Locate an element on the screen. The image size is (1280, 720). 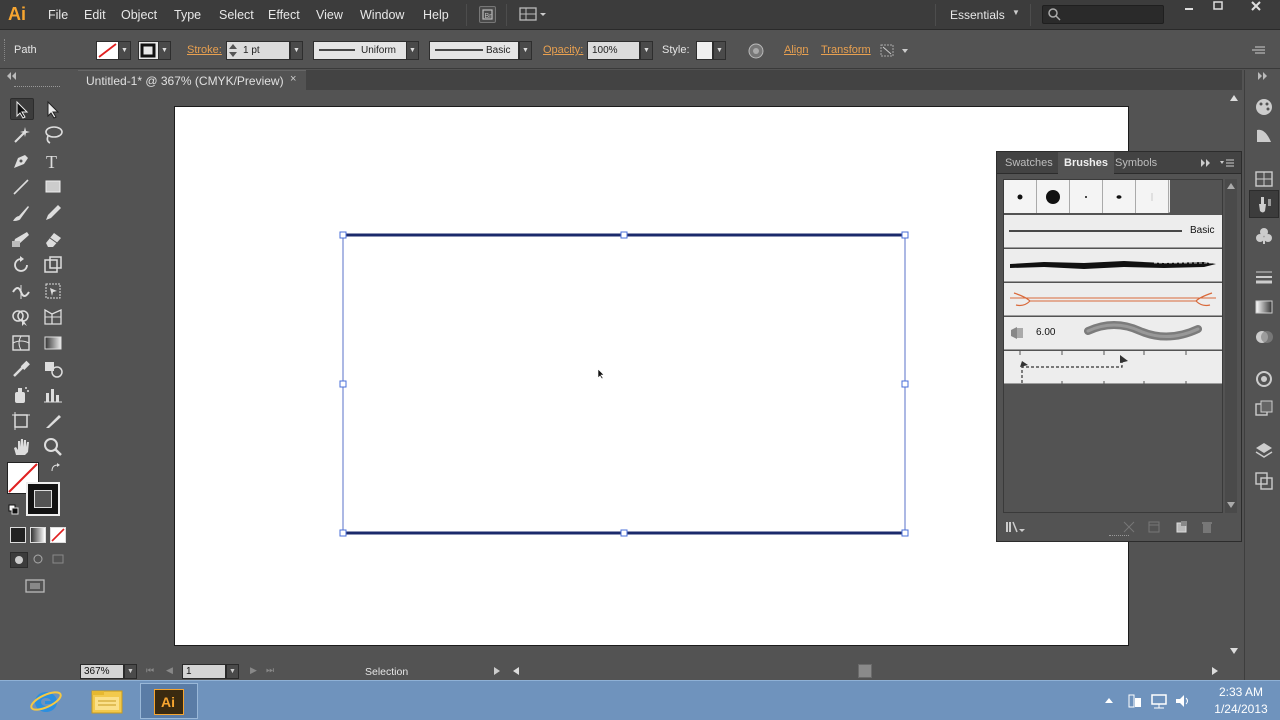
direct-selection-tool is located at coordinates (54, 110).